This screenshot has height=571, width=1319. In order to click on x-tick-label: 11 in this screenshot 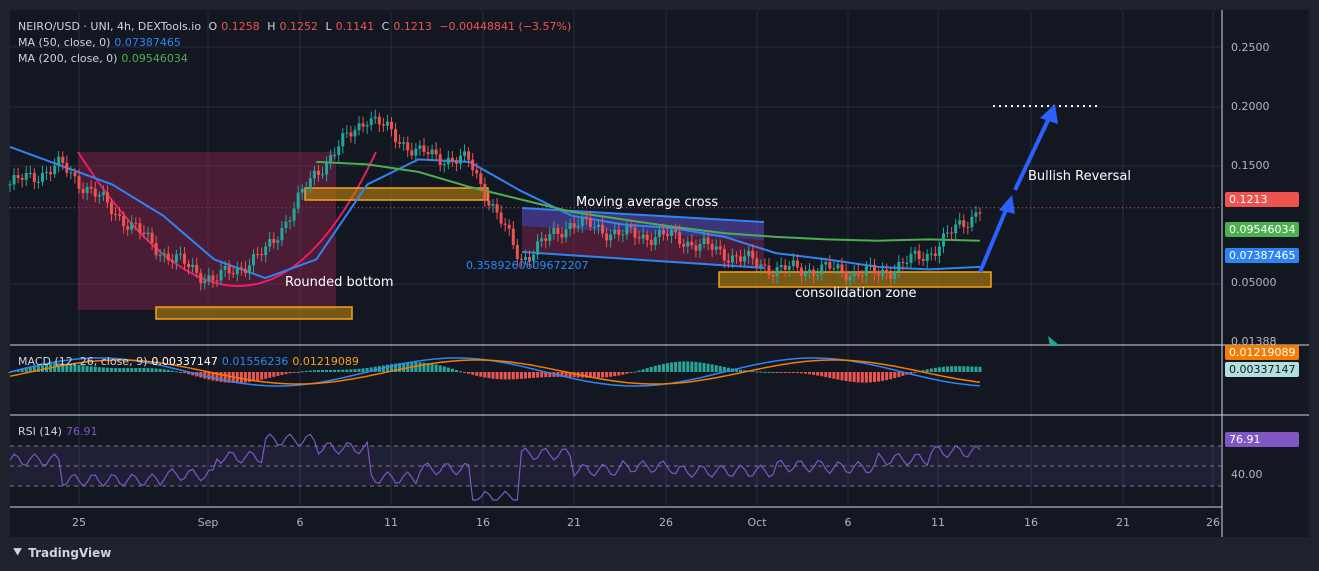, I will do `click(391, 522)`.